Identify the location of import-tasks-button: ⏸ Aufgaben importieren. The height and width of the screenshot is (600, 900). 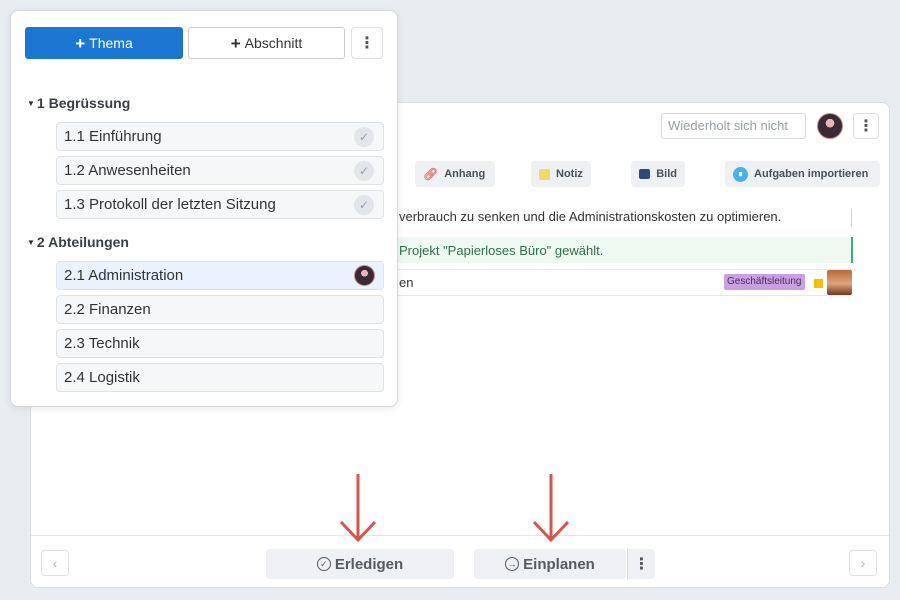
(802, 174).